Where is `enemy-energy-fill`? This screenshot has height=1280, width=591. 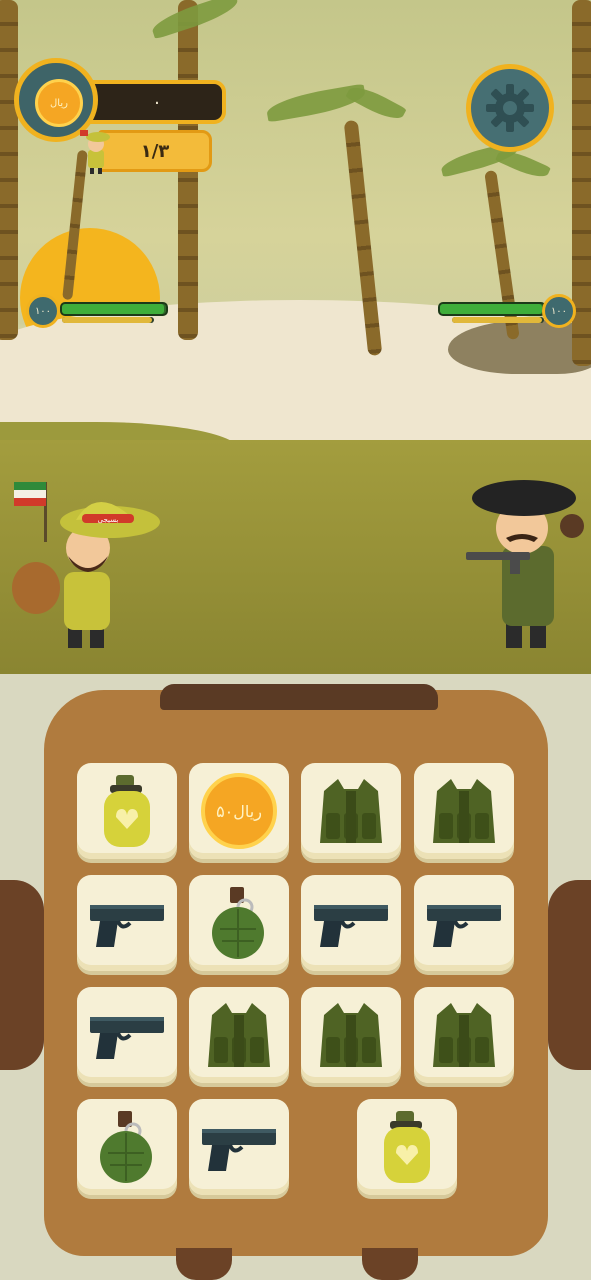
enemy-energy-fill is located at coordinates (497, 320).